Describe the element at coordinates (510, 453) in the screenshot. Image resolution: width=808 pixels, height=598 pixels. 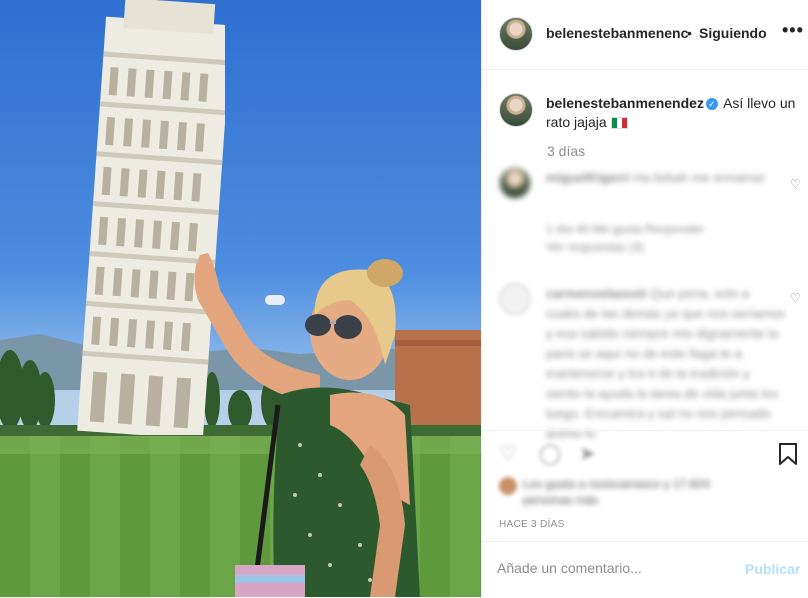
I see `like-icon: ♡` at that location.